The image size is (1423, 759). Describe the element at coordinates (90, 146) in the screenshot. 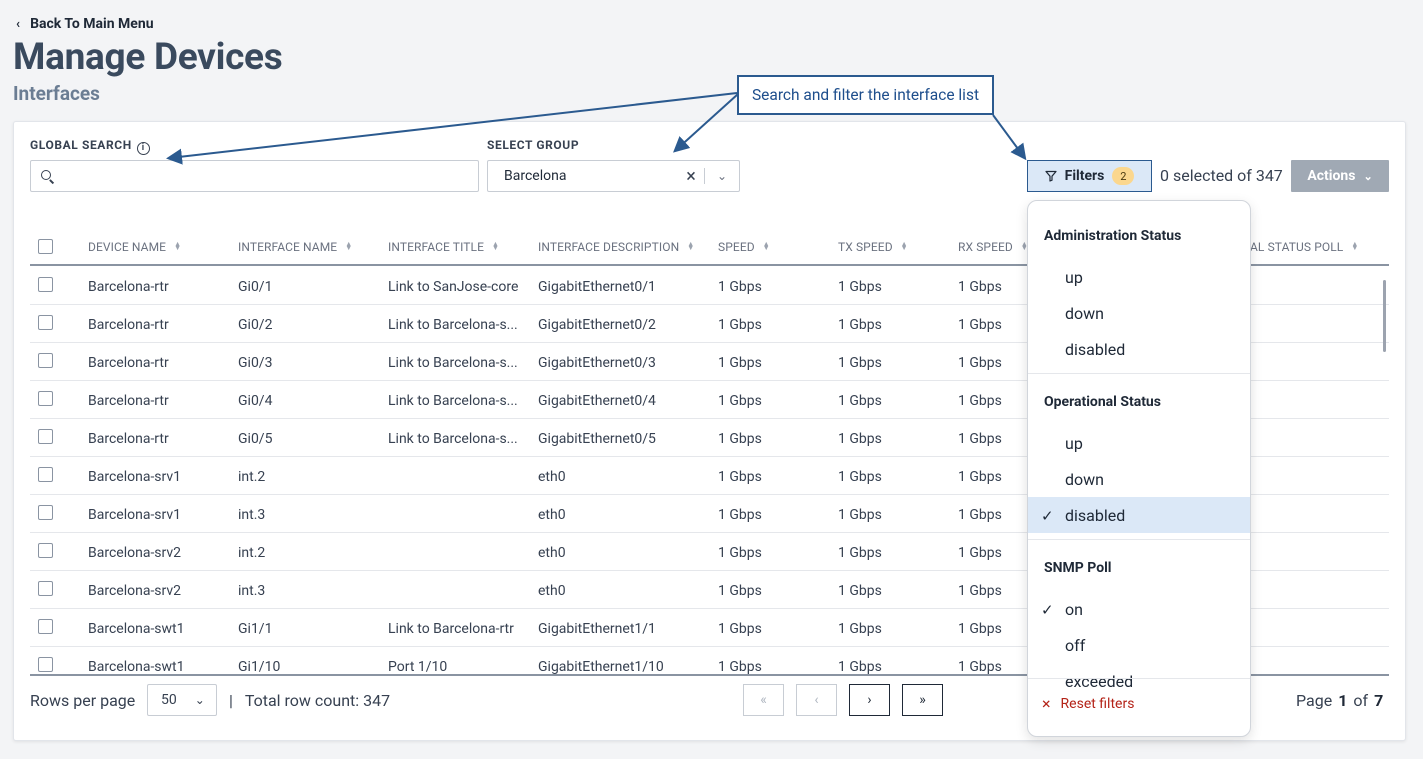

I see `global-search-label: GLOBAL SEARCH i` at that location.